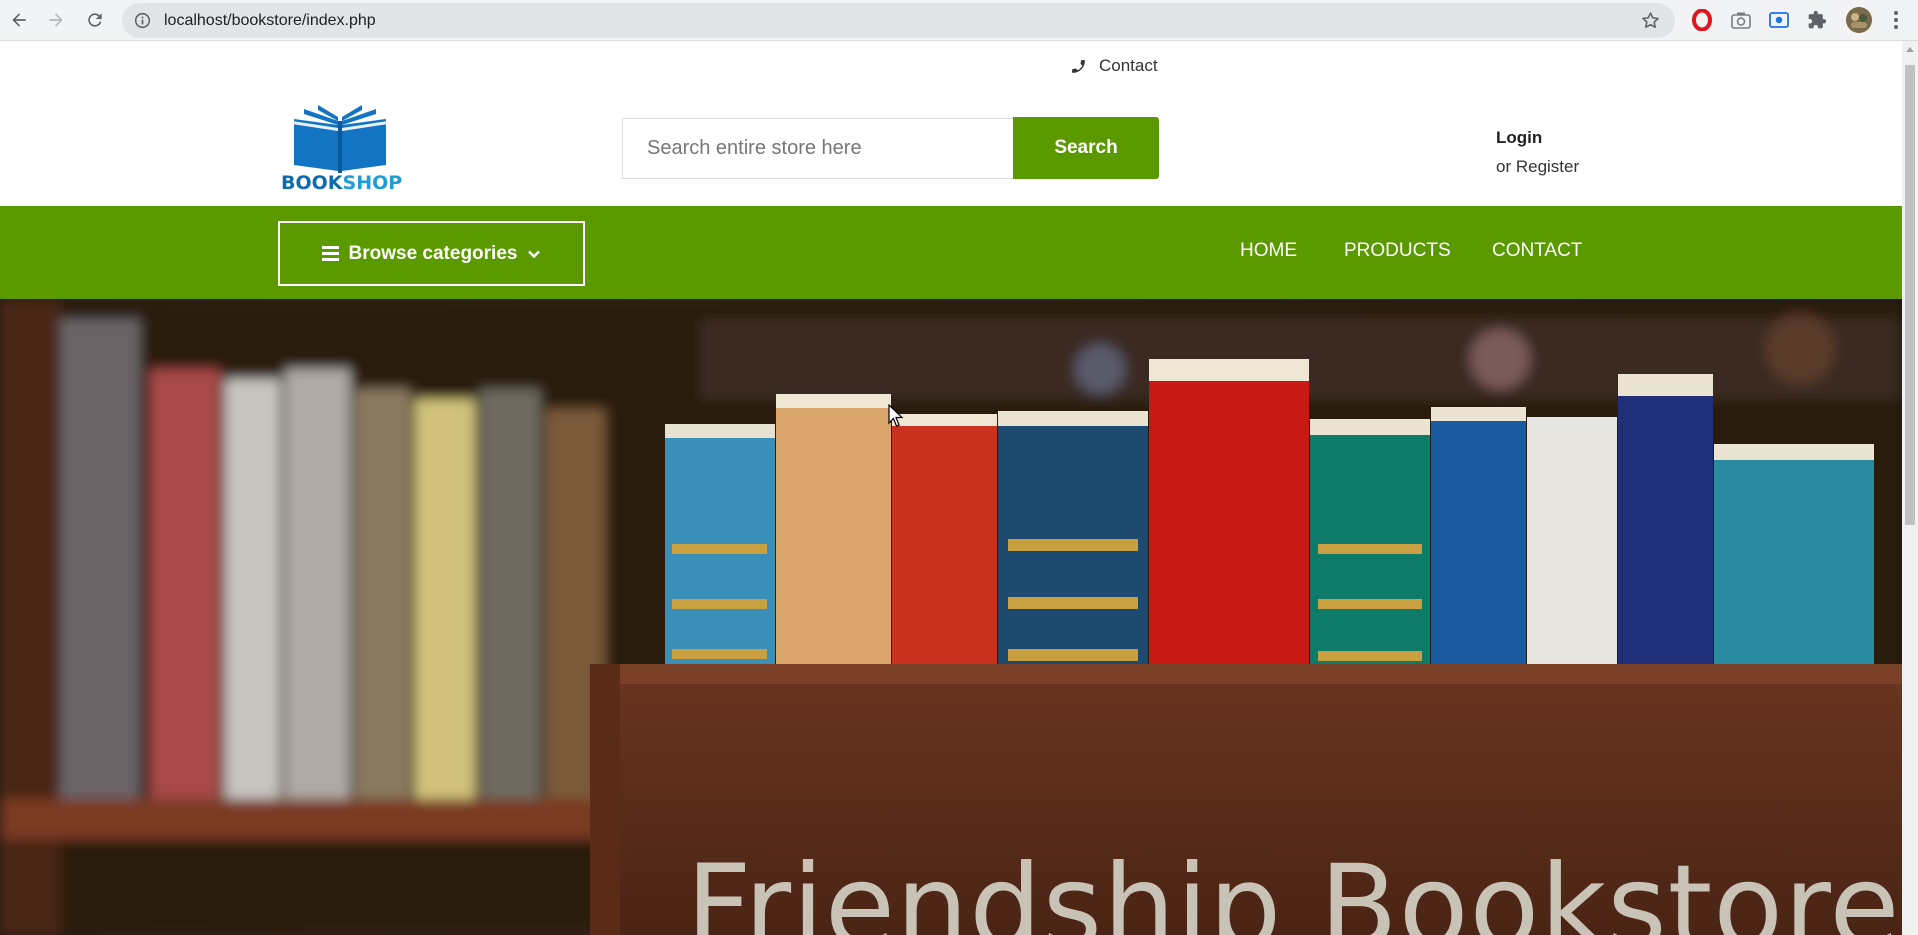 The width and height of the screenshot is (1918, 935). What do you see at coordinates (1086, 148) in the screenshot?
I see `search-button: Search` at bounding box center [1086, 148].